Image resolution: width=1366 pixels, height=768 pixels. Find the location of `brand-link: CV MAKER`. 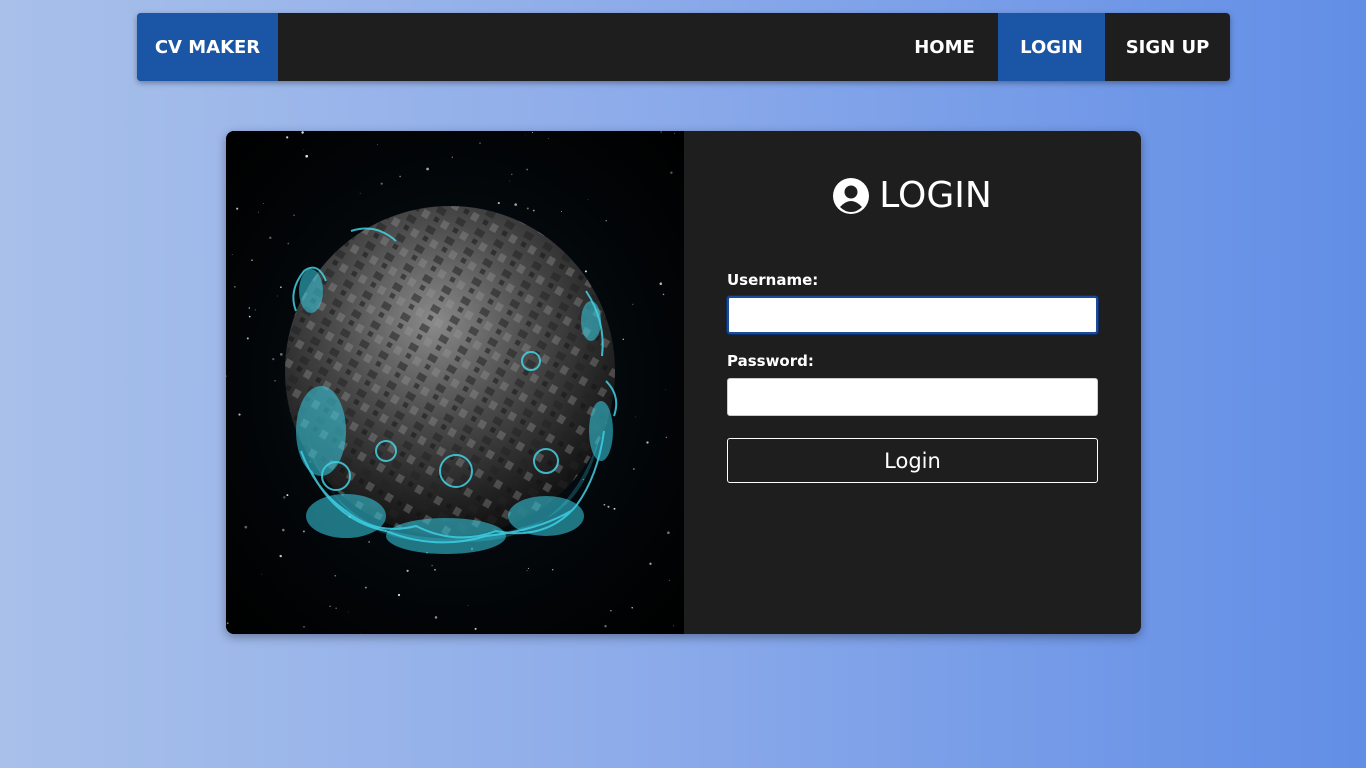

brand-link: CV MAKER is located at coordinates (207, 47).